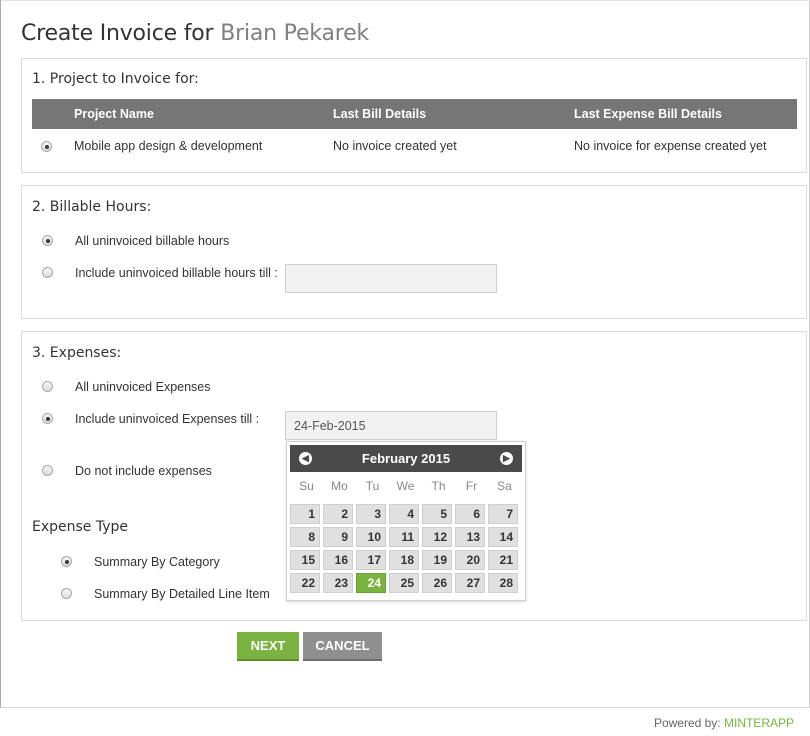 Image resolution: width=810 pixels, height=736 pixels. What do you see at coordinates (470, 537) in the screenshot?
I see `calendar-day: 13` at bounding box center [470, 537].